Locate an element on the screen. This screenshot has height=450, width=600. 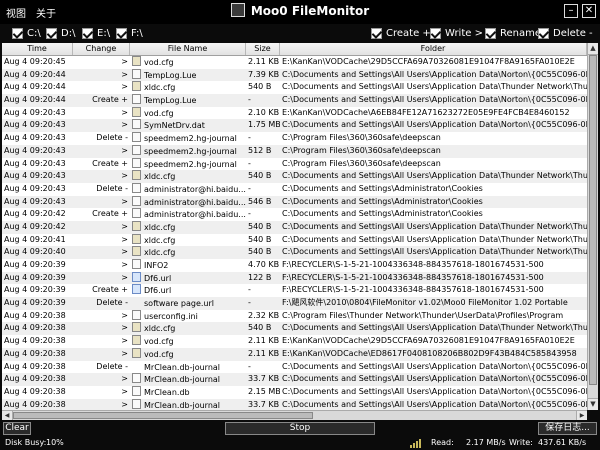
cell-size: 1.75 MB is located at coordinates (264, 125).